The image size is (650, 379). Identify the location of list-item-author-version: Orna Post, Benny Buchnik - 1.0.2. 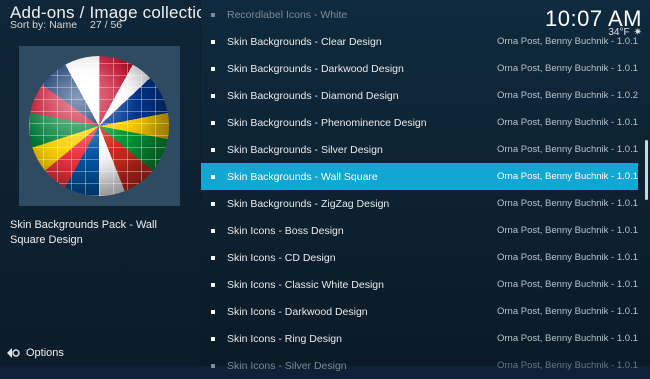
(567, 95).